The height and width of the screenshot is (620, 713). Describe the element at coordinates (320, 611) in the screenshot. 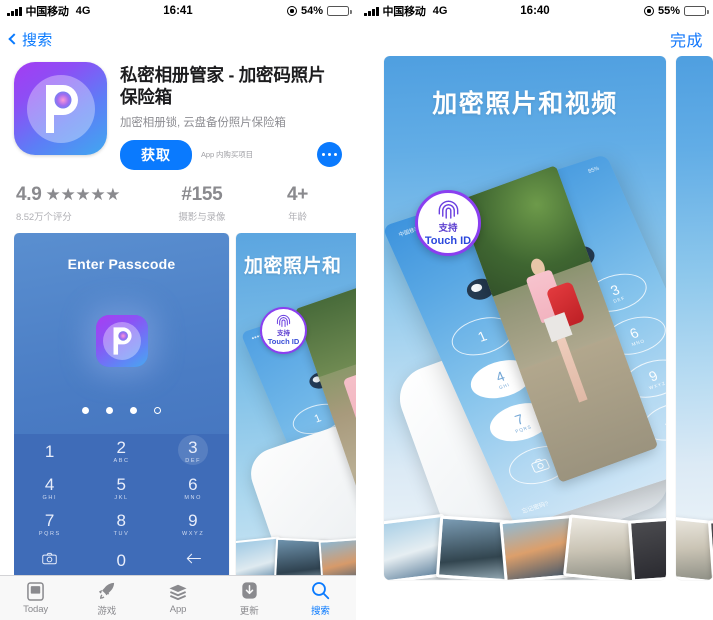

I see `tab-search-label: 搜索` at that location.